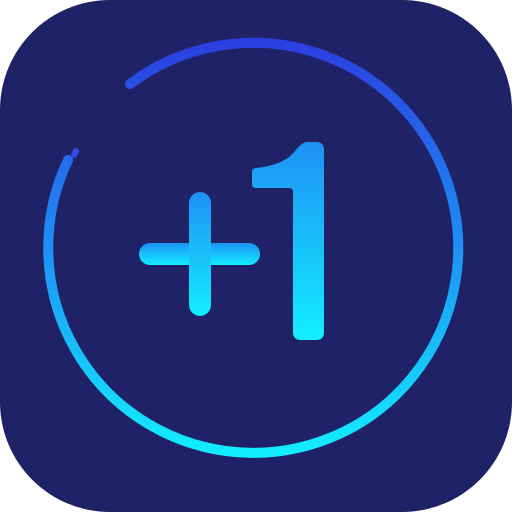  What do you see at coordinates (75, 153) in the screenshot?
I see `ring-arc-tail-icon` at bounding box center [75, 153].